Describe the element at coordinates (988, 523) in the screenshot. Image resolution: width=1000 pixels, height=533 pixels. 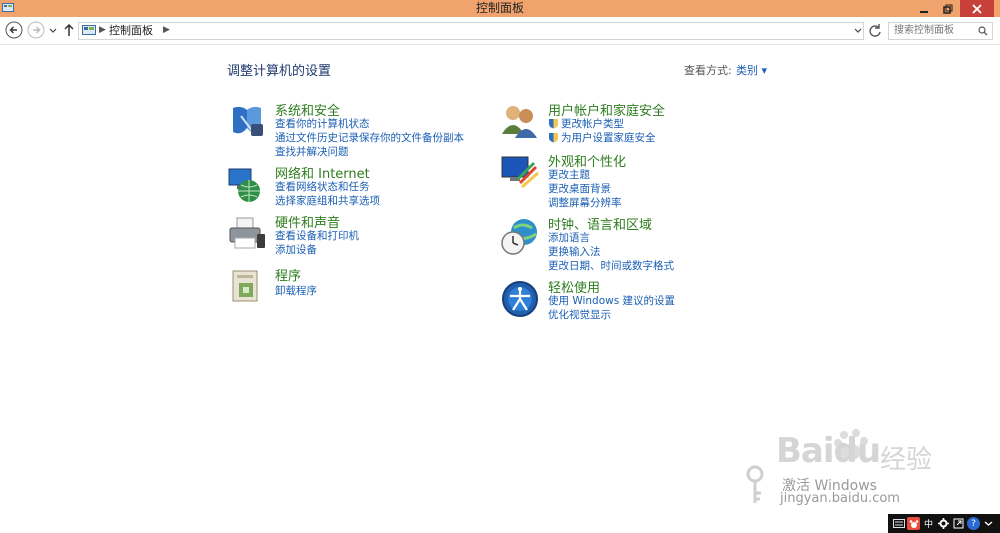
I see `menu-arrow-icon` at that location.